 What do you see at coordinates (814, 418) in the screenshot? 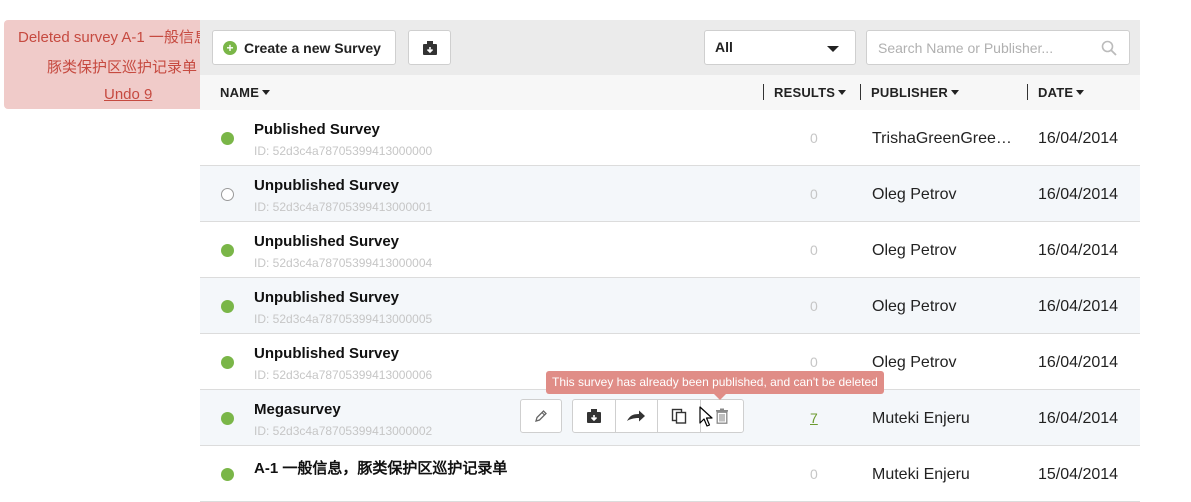
I see `results-link: 7` at bounding box center [814, 418].